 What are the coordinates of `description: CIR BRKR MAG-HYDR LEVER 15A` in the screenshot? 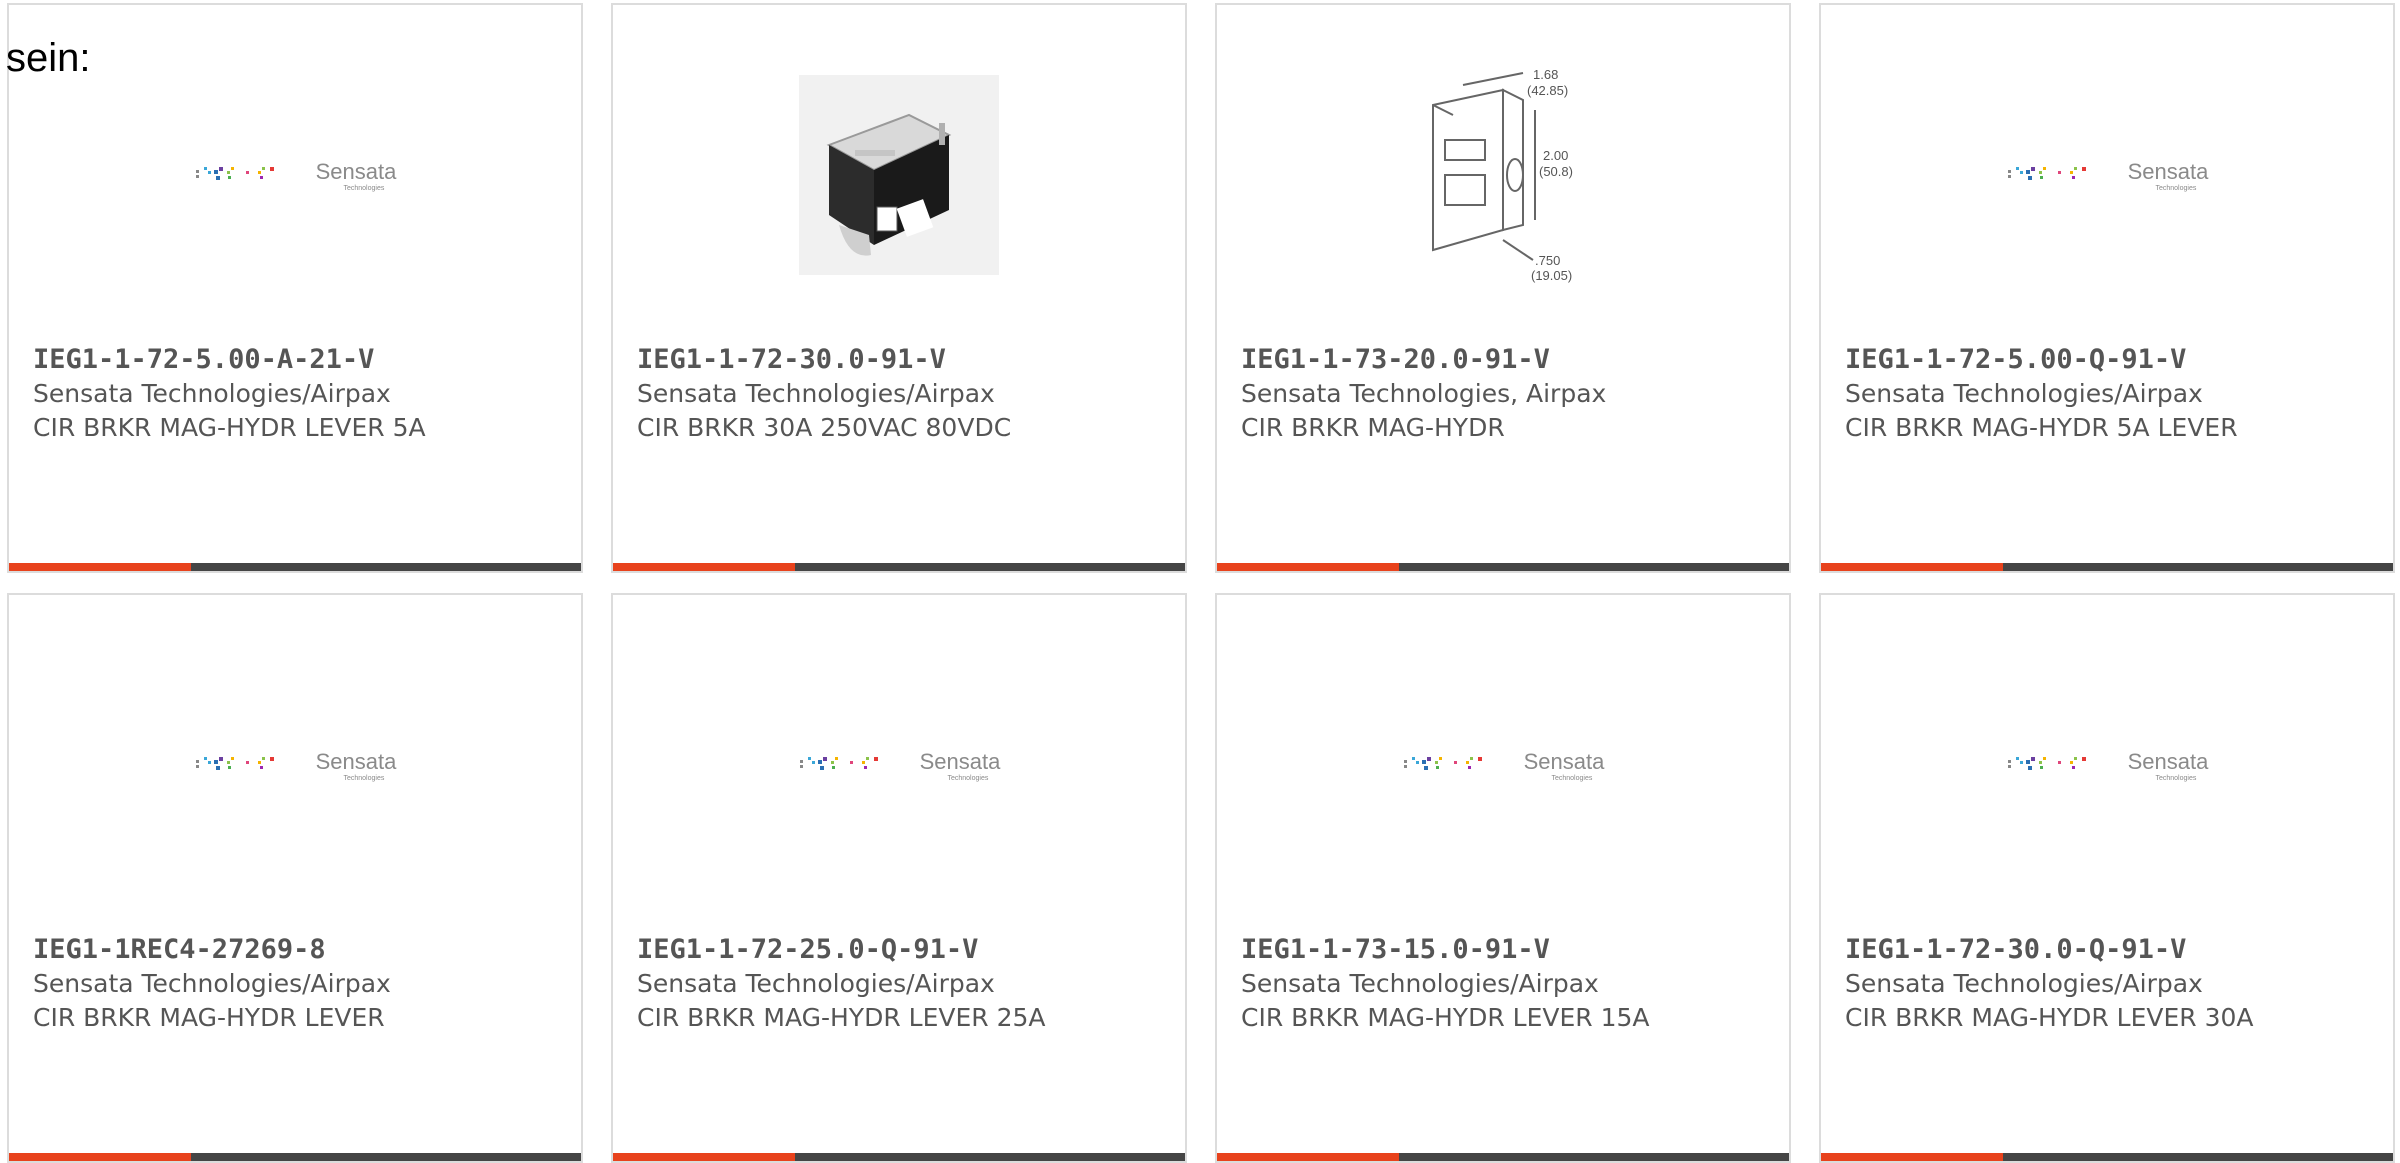 It's located at (1445, 1017).